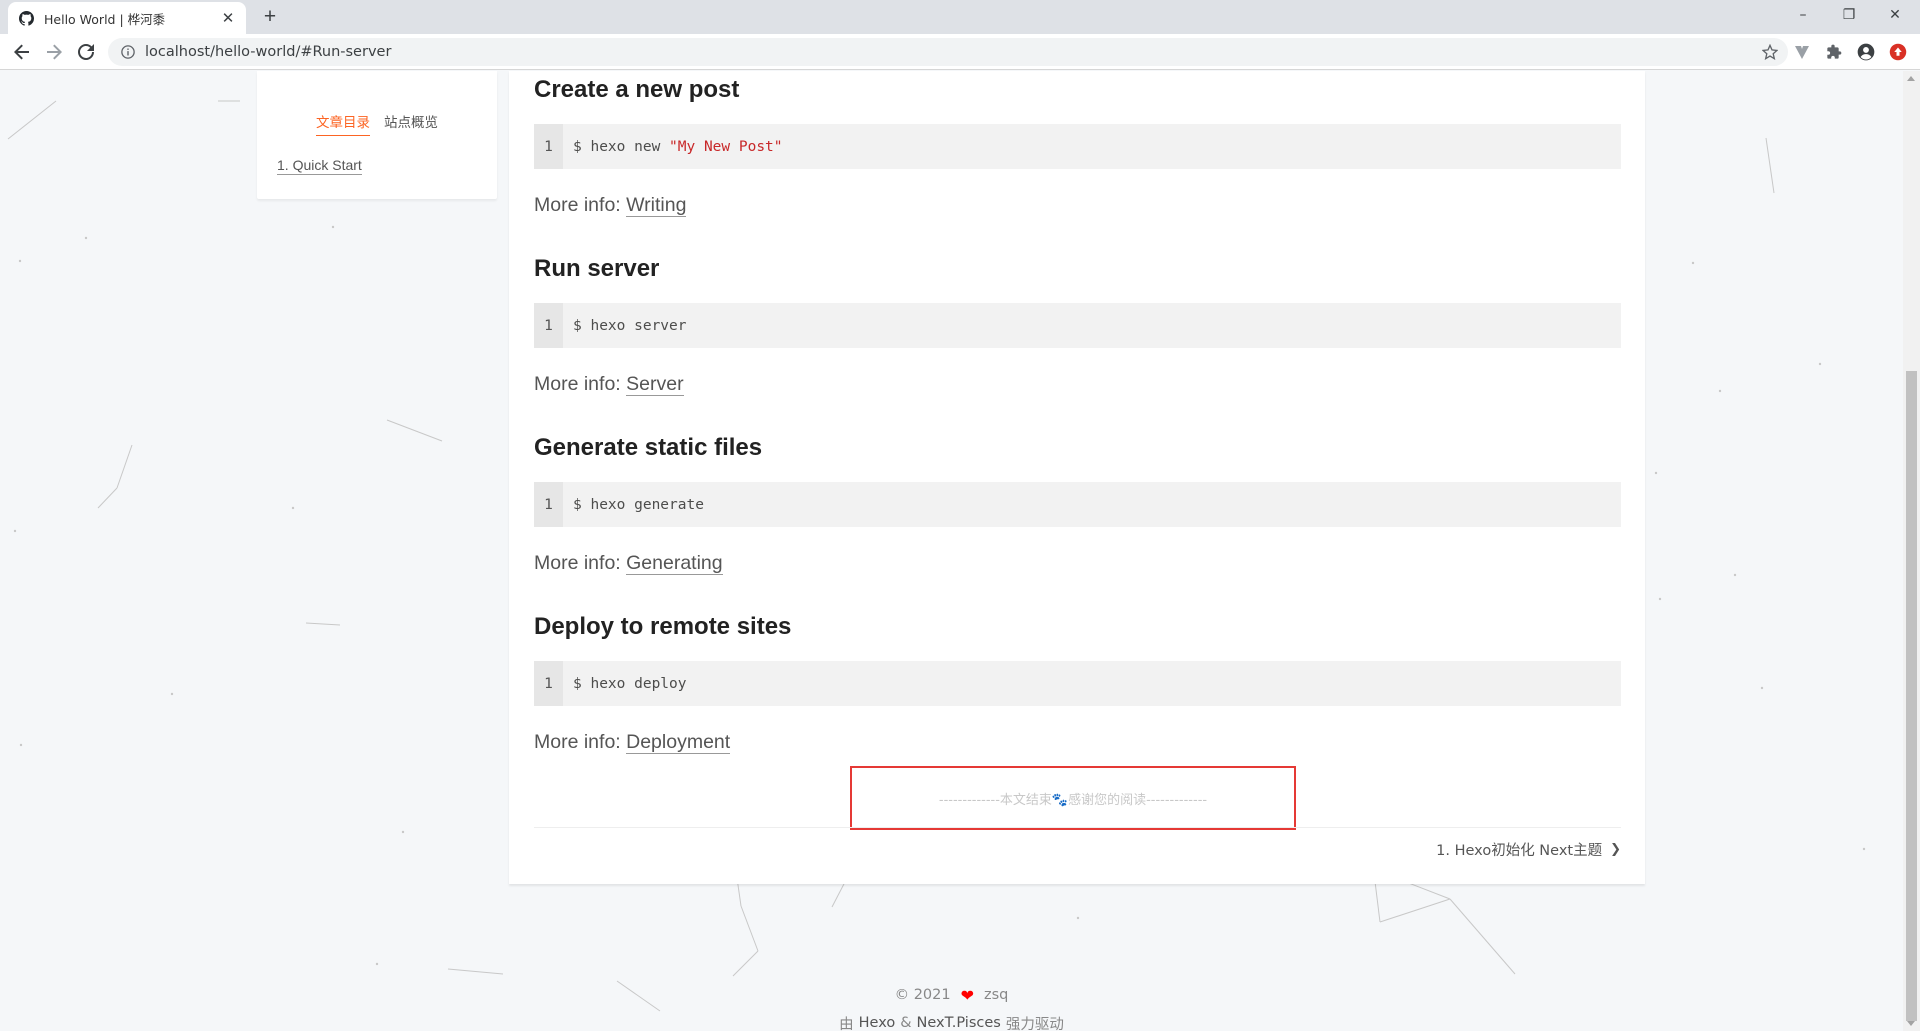 This screenshot has height=1031, width=1920. I want to click on toc-item-quick-start: 1. Quick Start, so click(319, 166).